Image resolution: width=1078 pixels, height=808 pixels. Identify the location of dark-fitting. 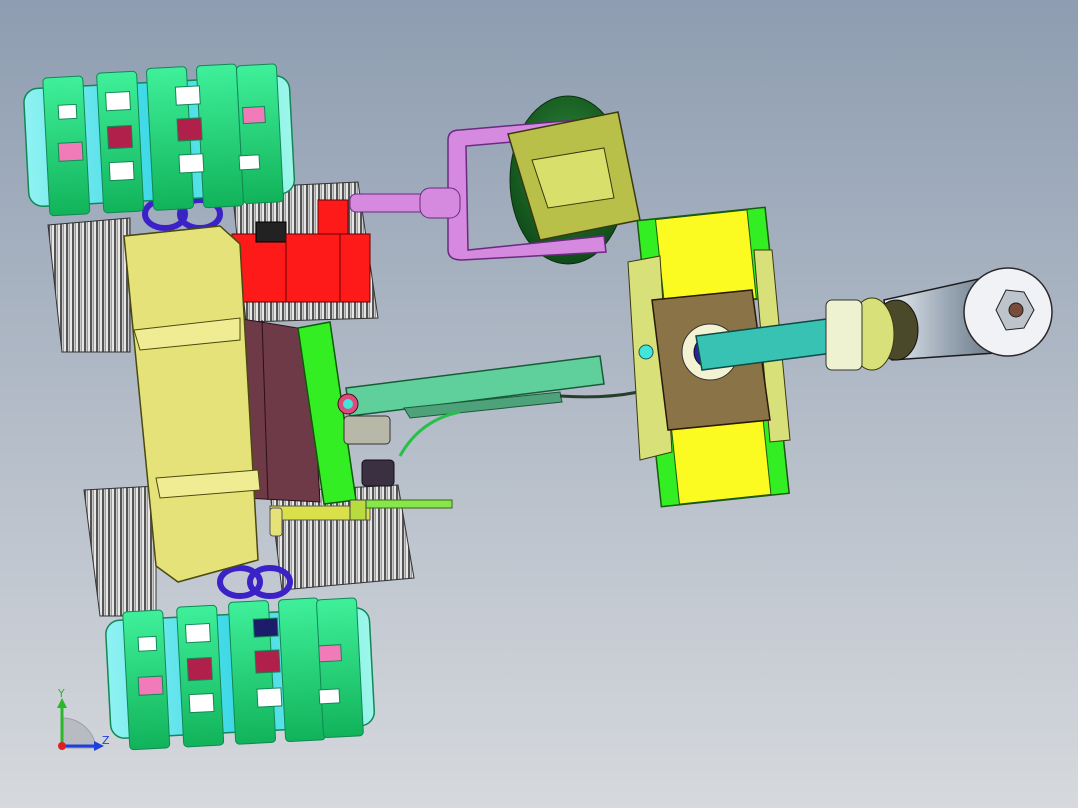
(378, 473).